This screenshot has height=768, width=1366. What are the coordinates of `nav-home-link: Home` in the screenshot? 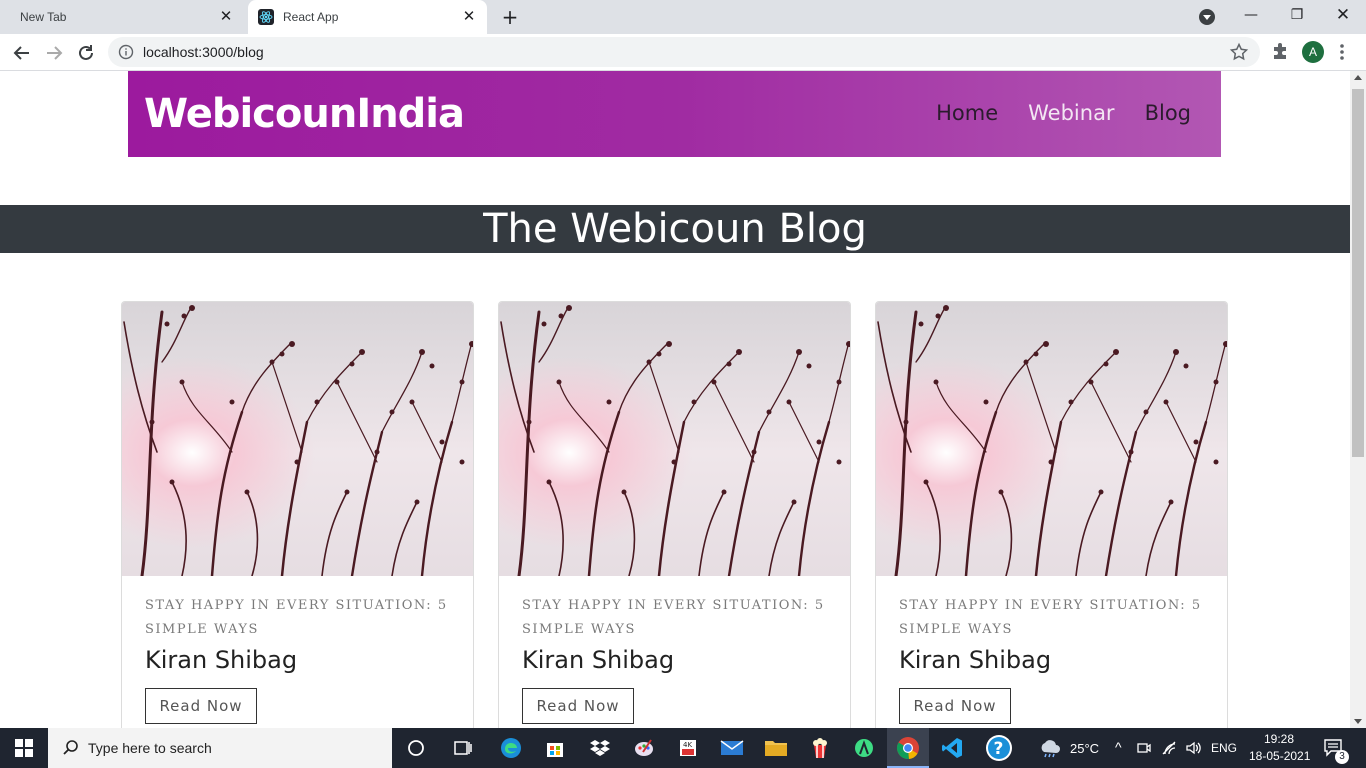 It's located at (967, 113).